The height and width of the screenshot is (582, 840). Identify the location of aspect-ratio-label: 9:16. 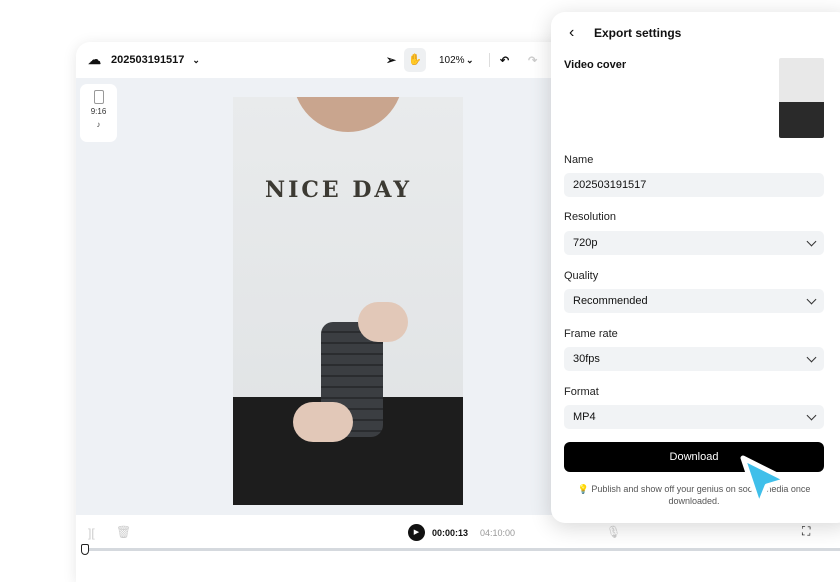
(98, 111).